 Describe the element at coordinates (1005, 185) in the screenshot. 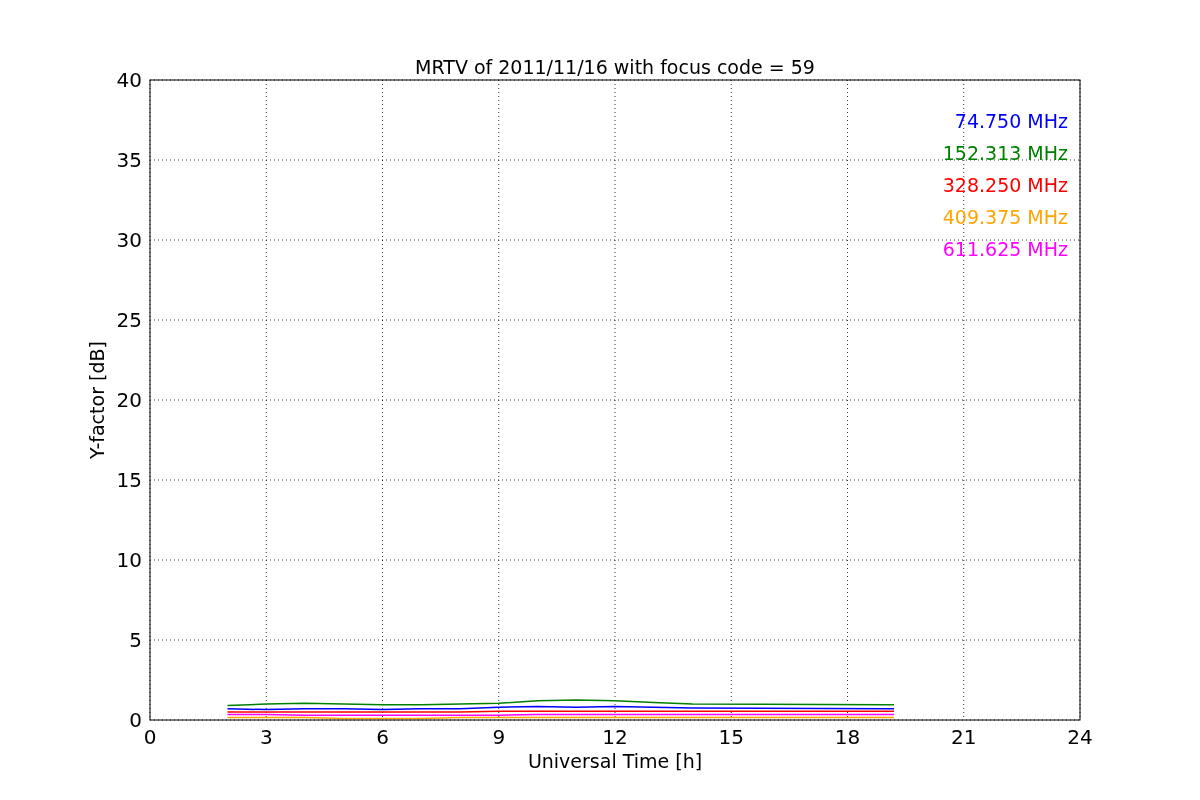

I see `legend-label: 328.250 MHz` at that location.